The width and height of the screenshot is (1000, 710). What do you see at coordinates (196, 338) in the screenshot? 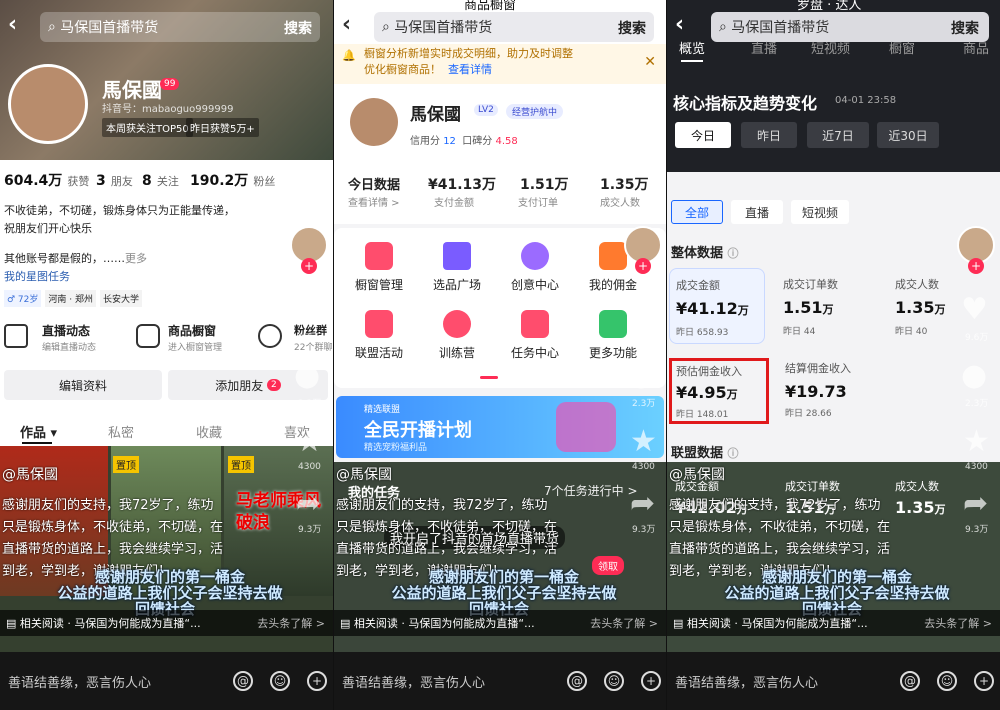
I see `showcase-entry: 商品橱窗 进入橱窗管理` at bounding box center [196, 338].